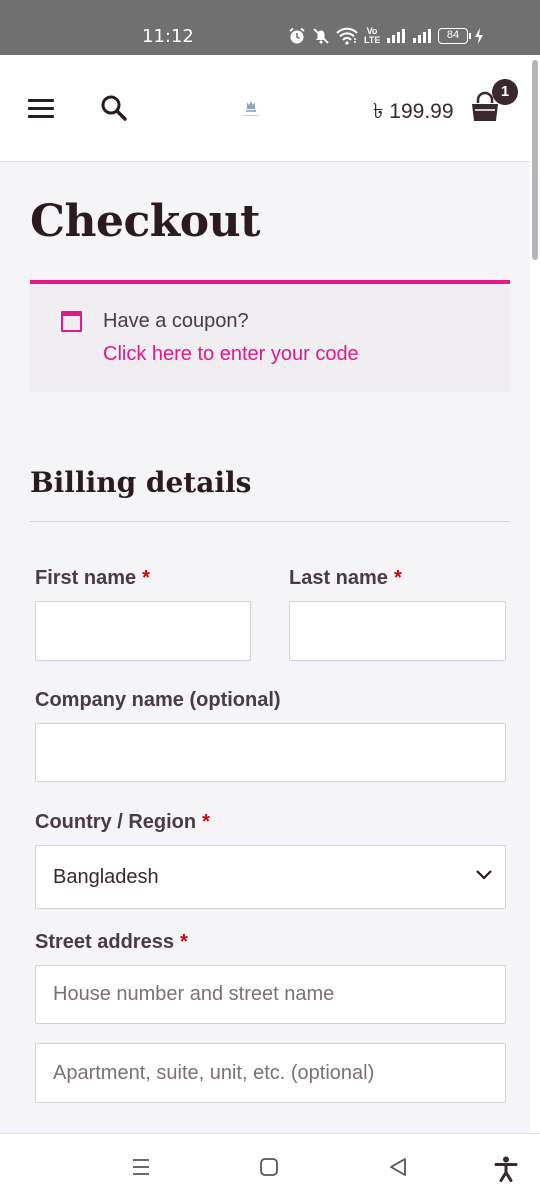  I want to click on search-icon, so click(114, 108).